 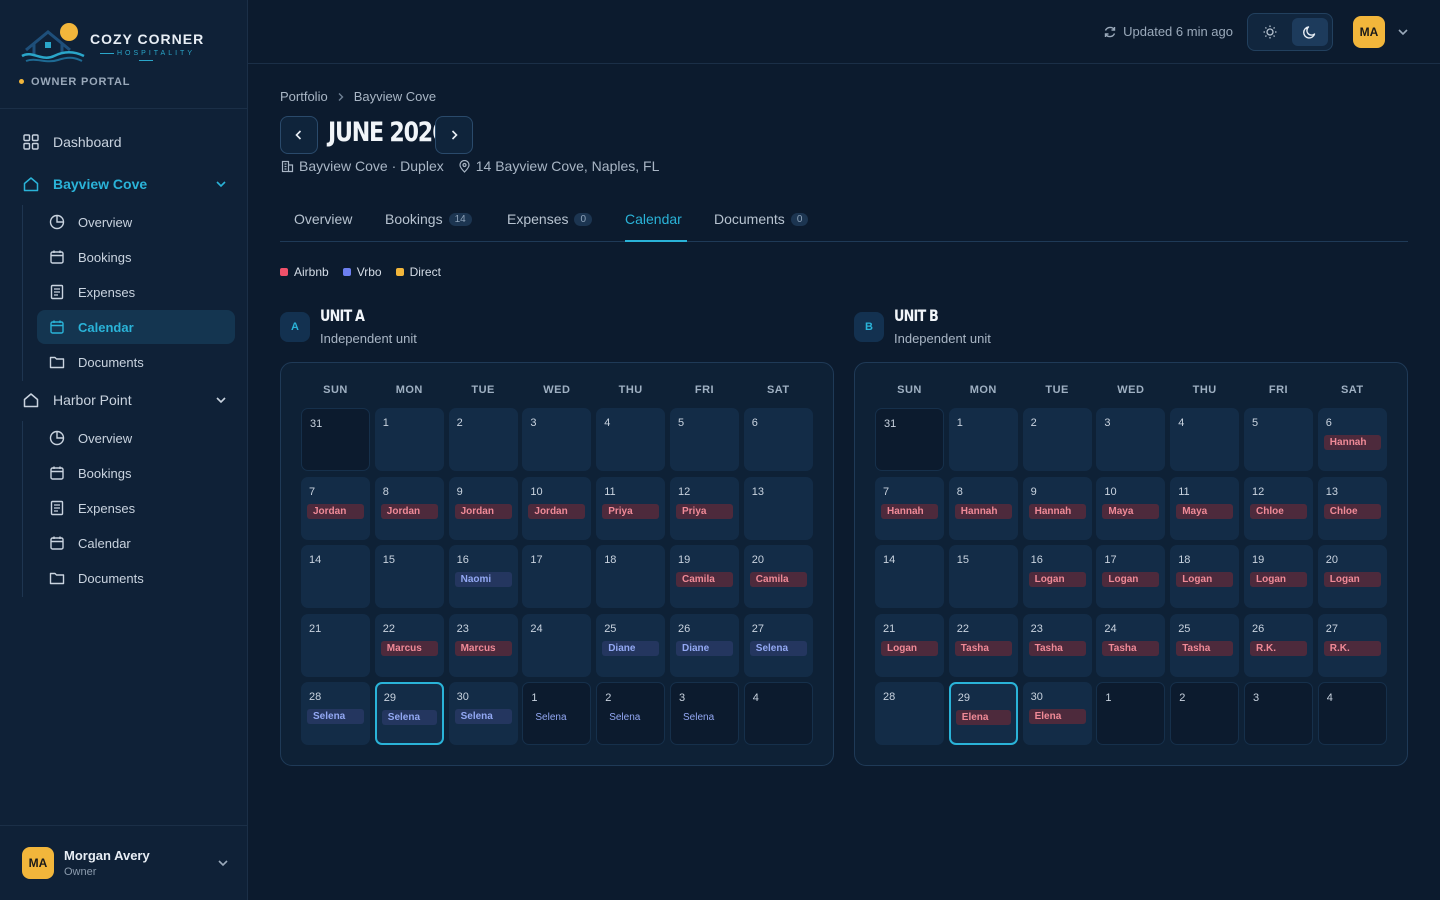 I want to click on tab-documents: Documents 0, so click(x=761, y=219).